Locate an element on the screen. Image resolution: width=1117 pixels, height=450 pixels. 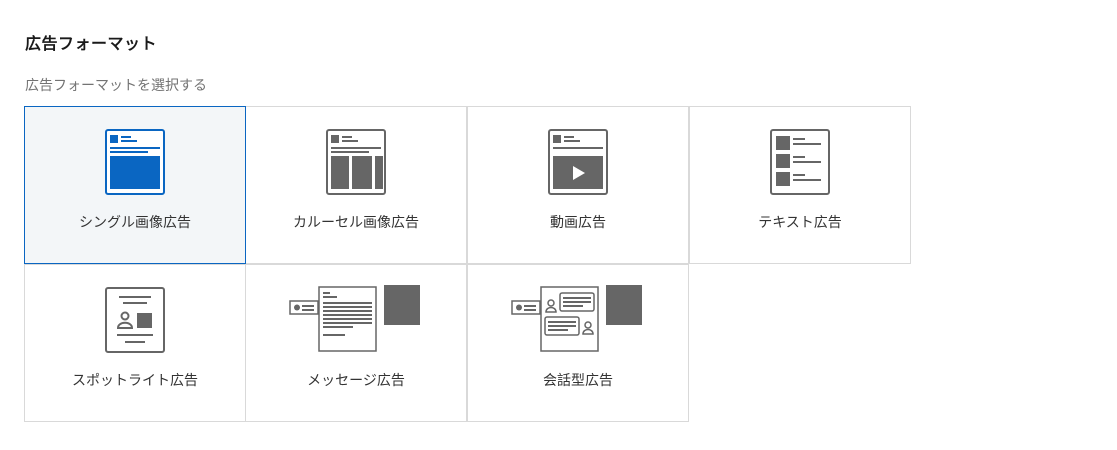
format-label: シングル画像広告 is located at coordinates (135, 223).